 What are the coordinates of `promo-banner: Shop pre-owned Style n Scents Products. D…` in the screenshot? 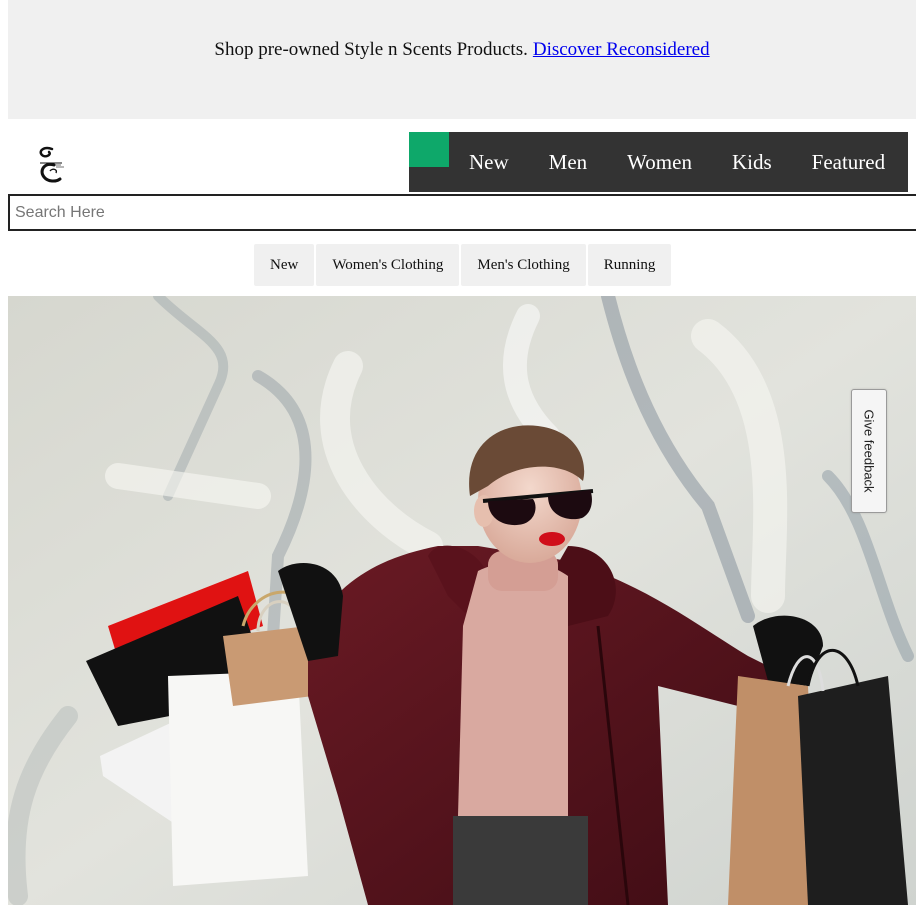 It's located at (462, 59).